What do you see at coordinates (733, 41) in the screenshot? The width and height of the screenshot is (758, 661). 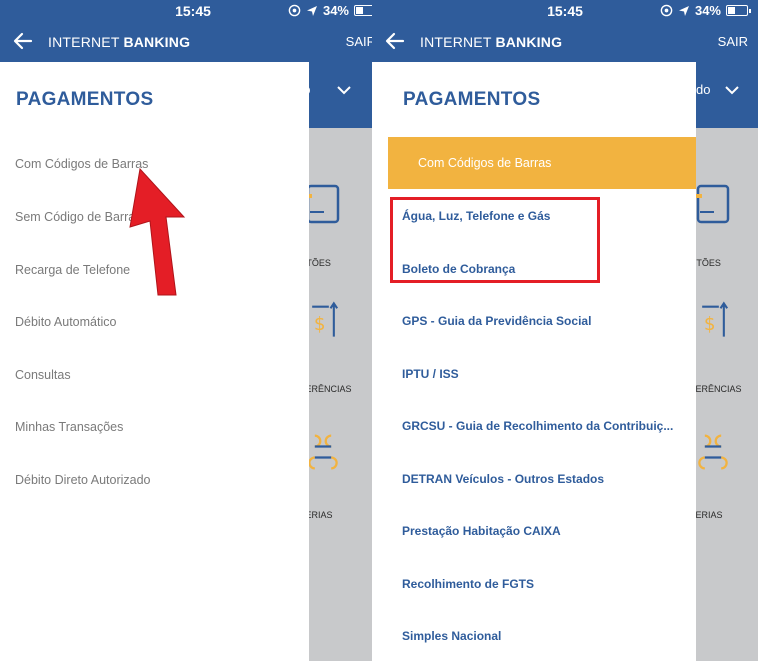 I see `logout-button: SAIR` at bounding box center [733, 41].